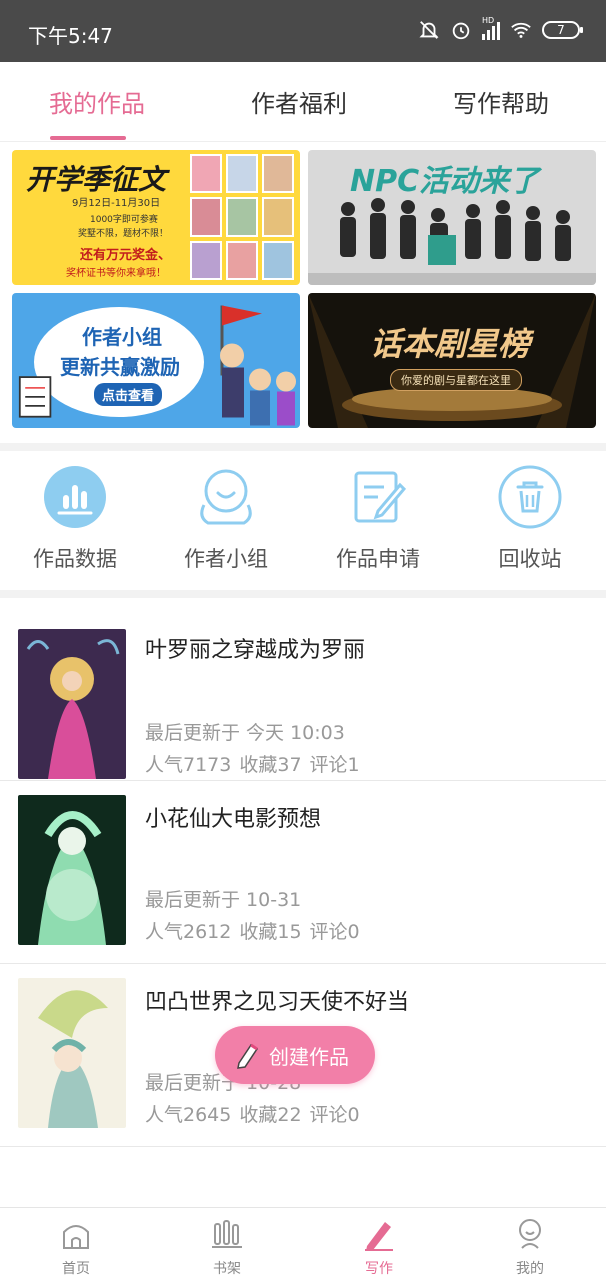 Image resolution: width=606 pixels, height=1280 pixels. What do you see at coordinates (248, 1056) in the screenshot?
I see `pencil-icon` at bounding box center [248, 1056].